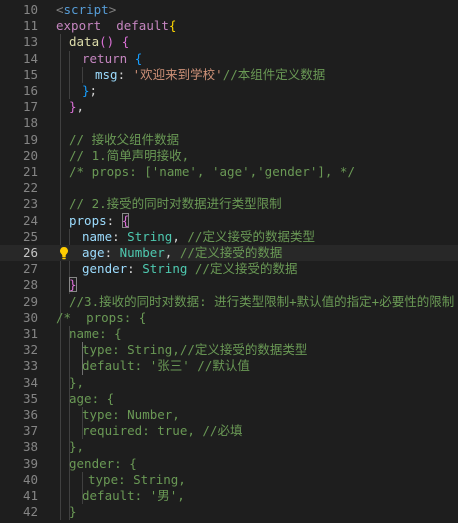  I want to click on code-content: name: String, //定义接受的数据类型, so click(198, 237).